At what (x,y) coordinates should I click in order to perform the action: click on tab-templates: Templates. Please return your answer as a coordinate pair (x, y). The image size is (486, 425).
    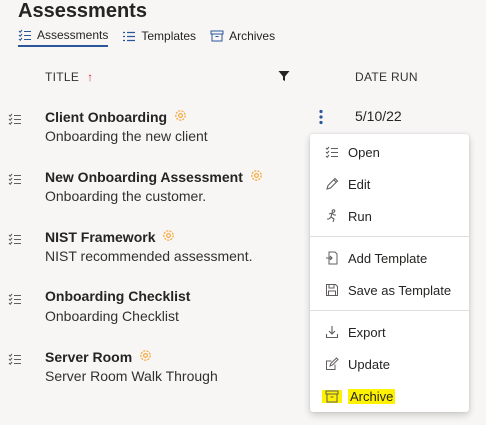
    Looking at the image, I should click on (159, 37).